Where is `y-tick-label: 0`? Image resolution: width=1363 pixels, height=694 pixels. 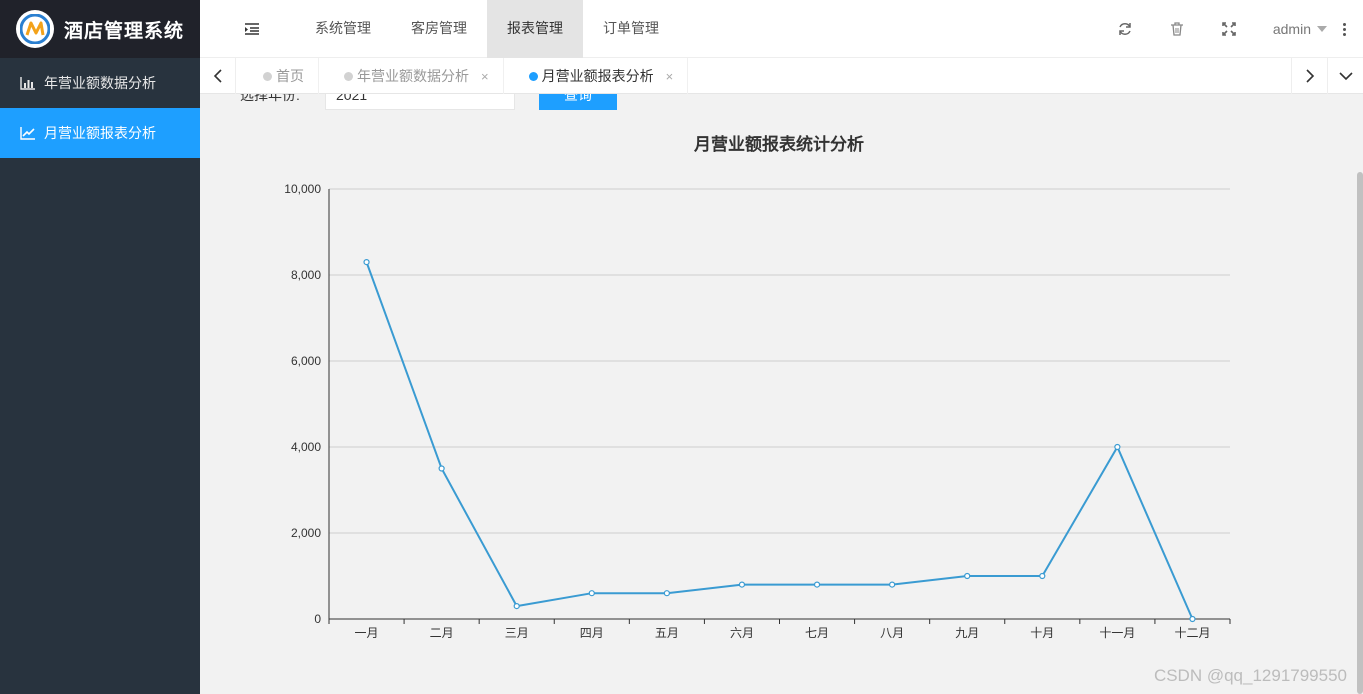
y-tick-label: 0 is located at coordinates (317, 619).